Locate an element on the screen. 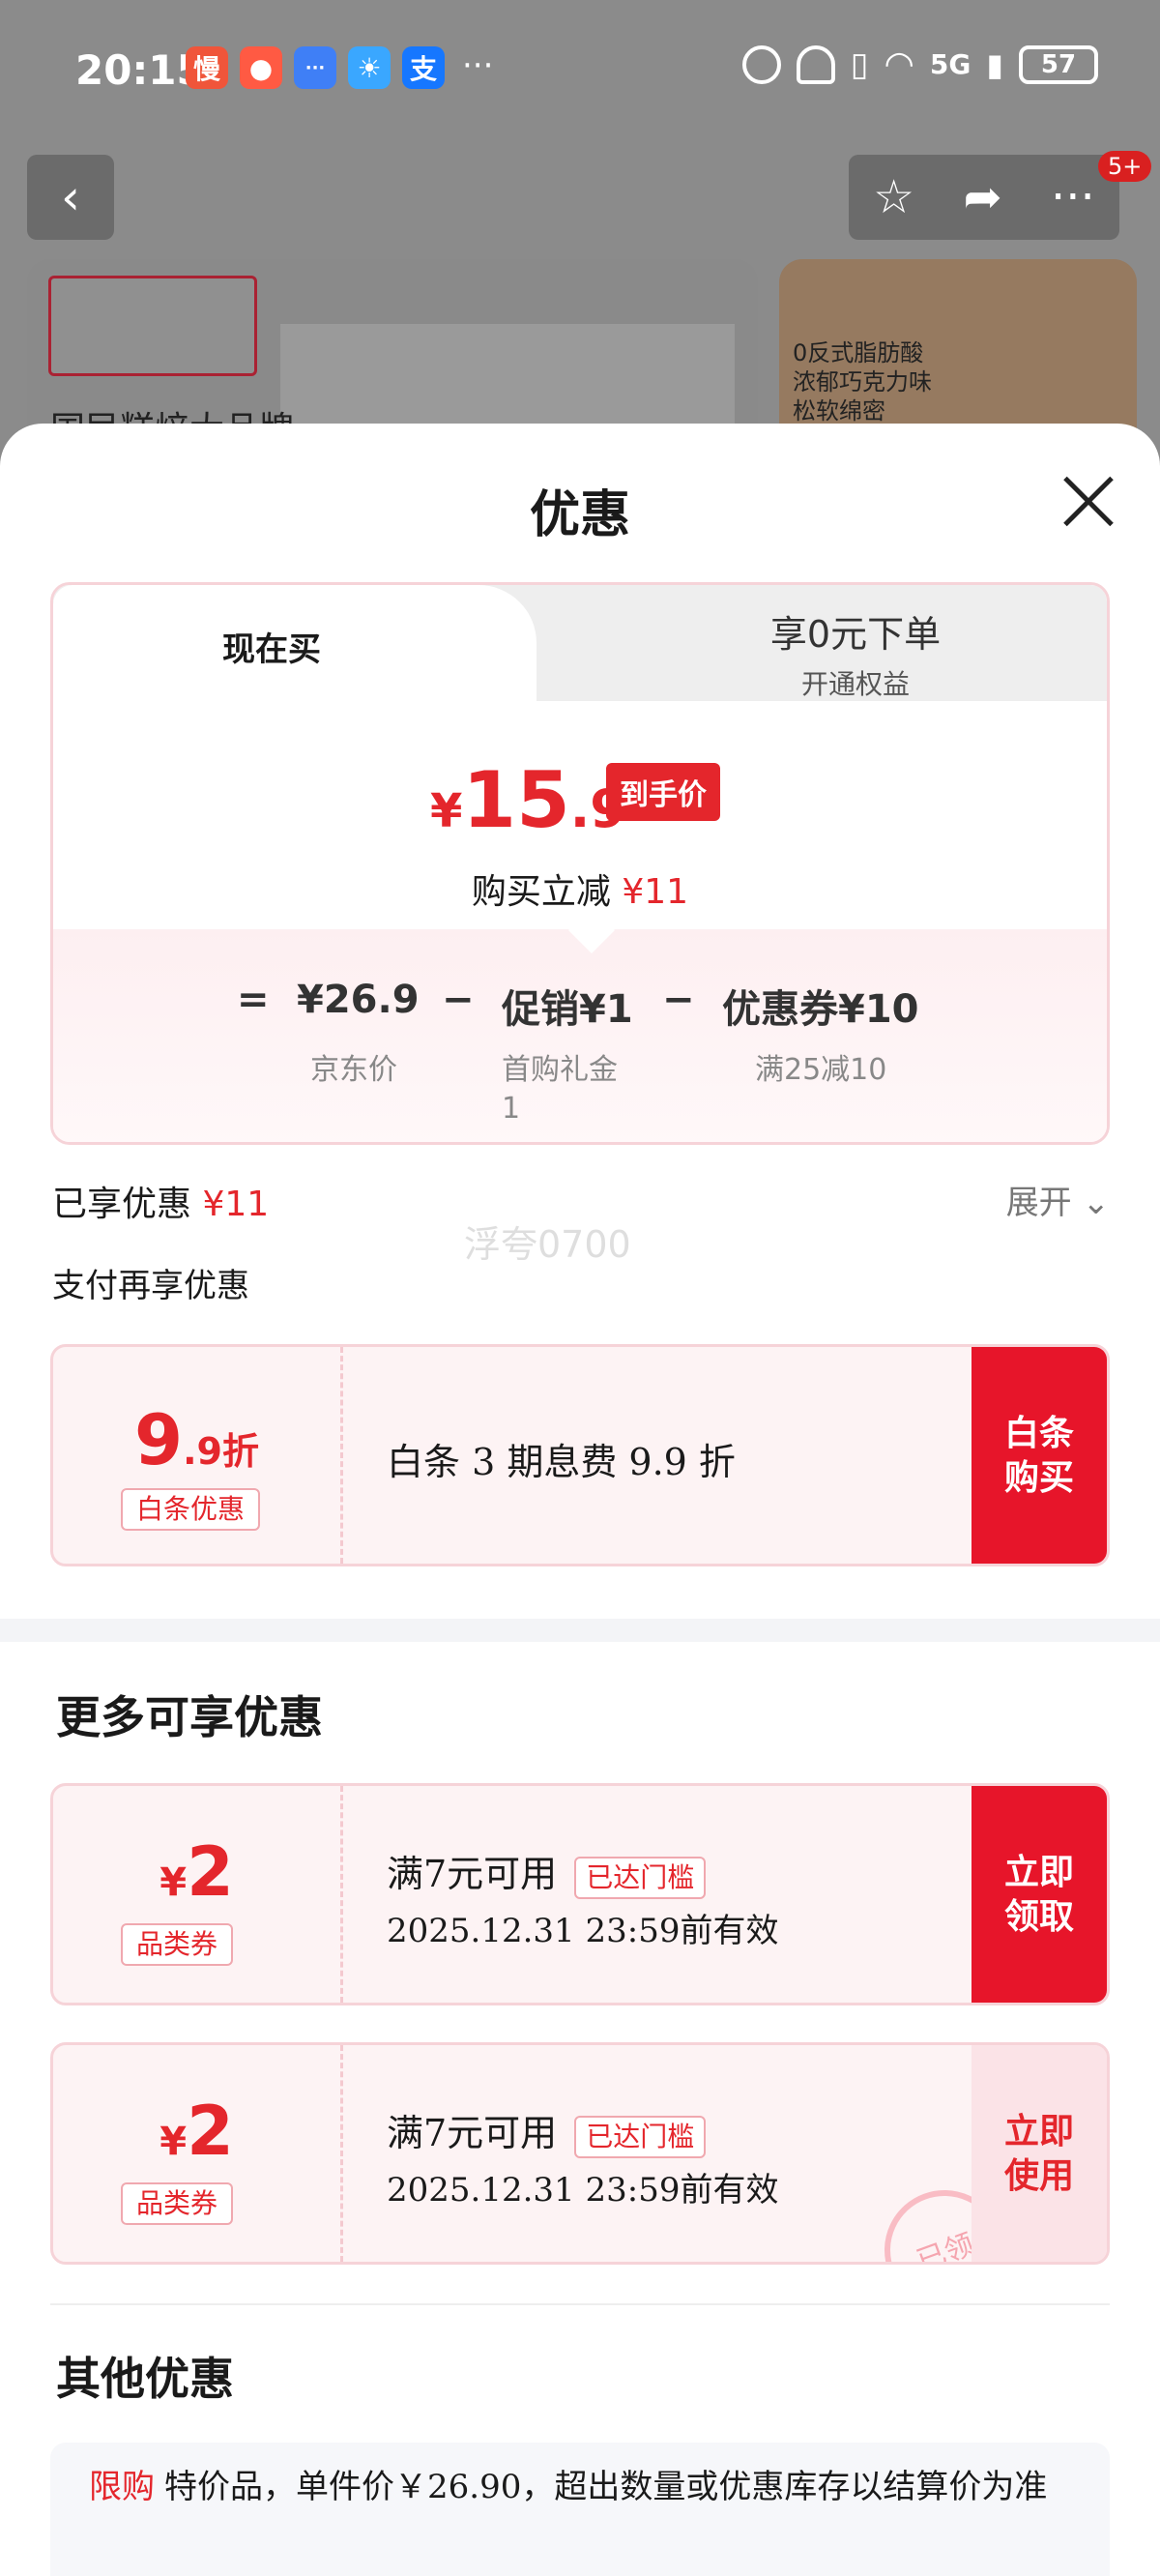  claim-coupon-button: 立即 领取 is located at coordinates (1039, 1894).